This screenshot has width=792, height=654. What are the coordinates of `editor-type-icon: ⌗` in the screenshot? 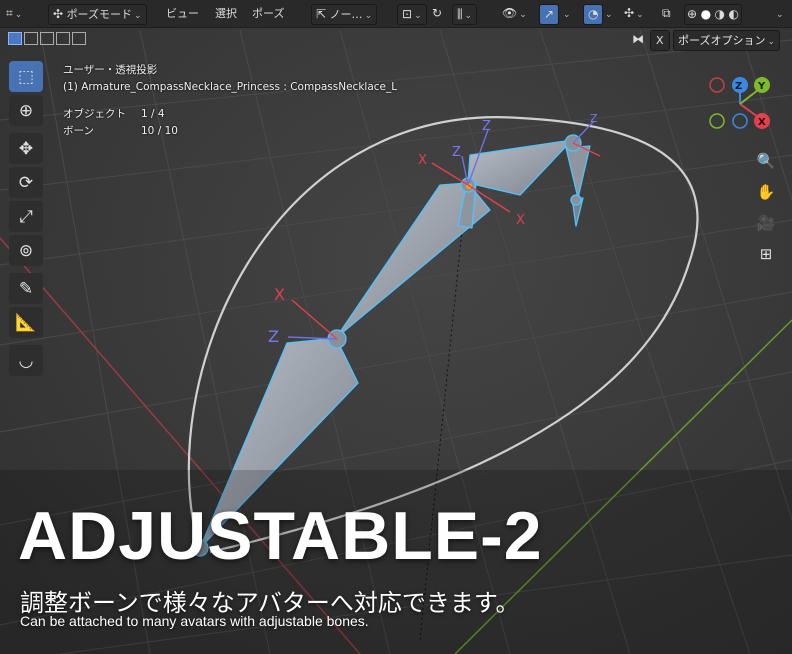 It's located at (9, 13).